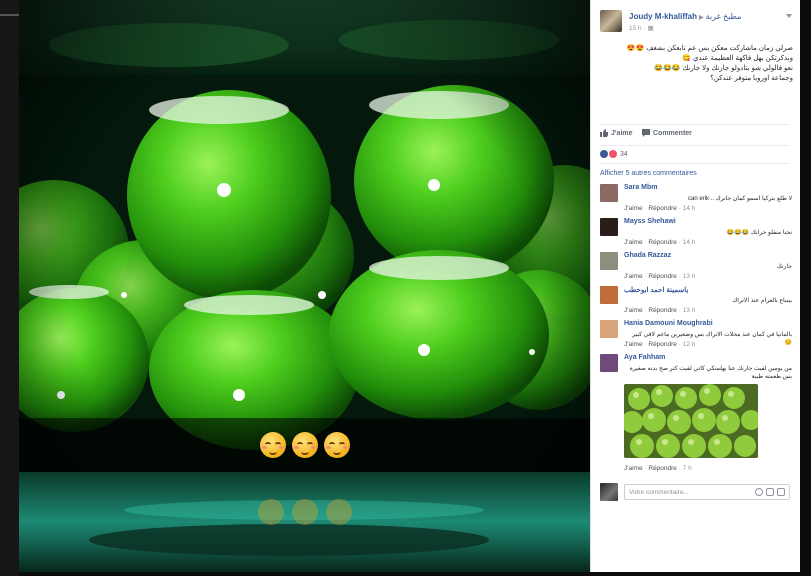  Describe the element at coordinates (663, 16) in the screenshot. I see `author-name: Joudy M-khaliffah` at that location.